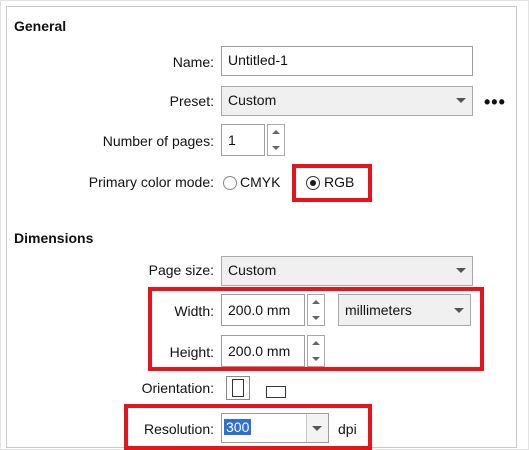 Image resolution: width=529 pixels, height=450 pixels. I want to click on general-section-title: General, so click(40, 26).